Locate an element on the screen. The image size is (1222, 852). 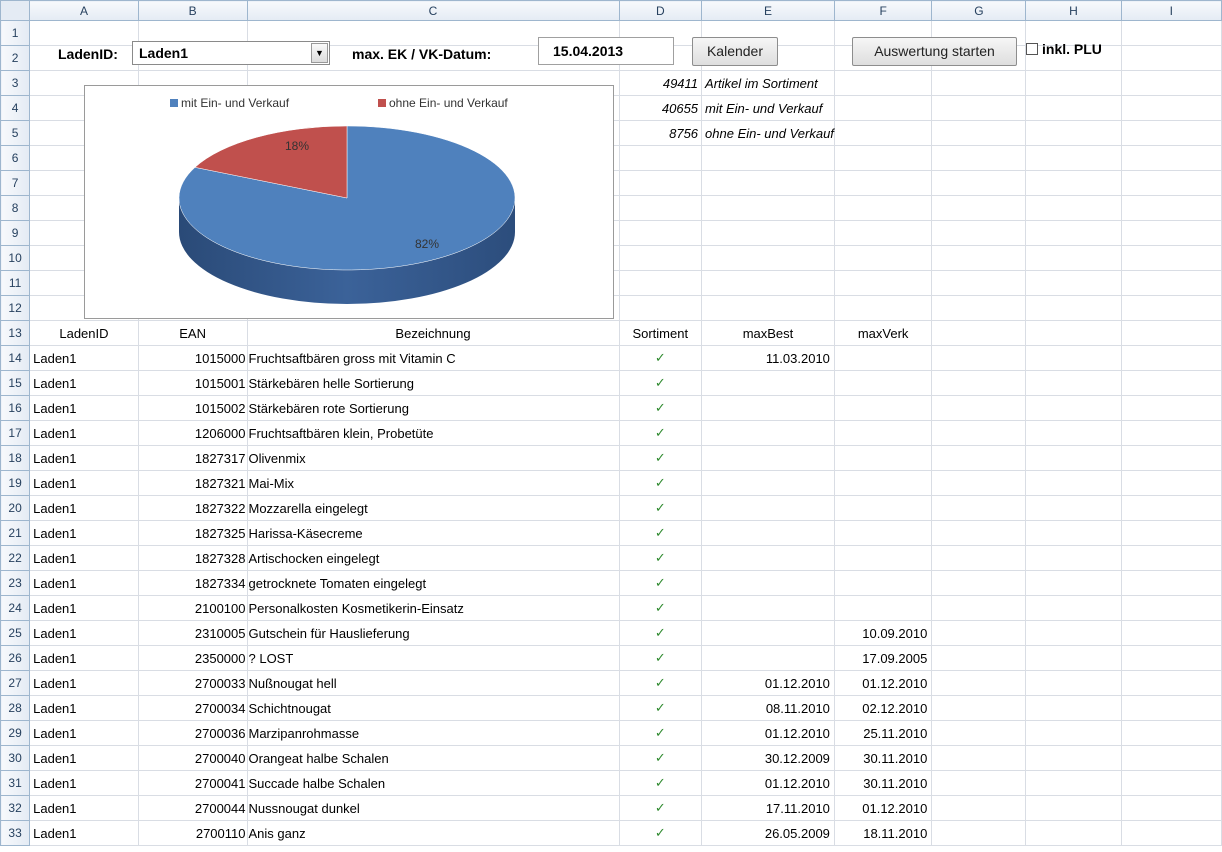
row-header: 30 is located at coordinates (15, 758).